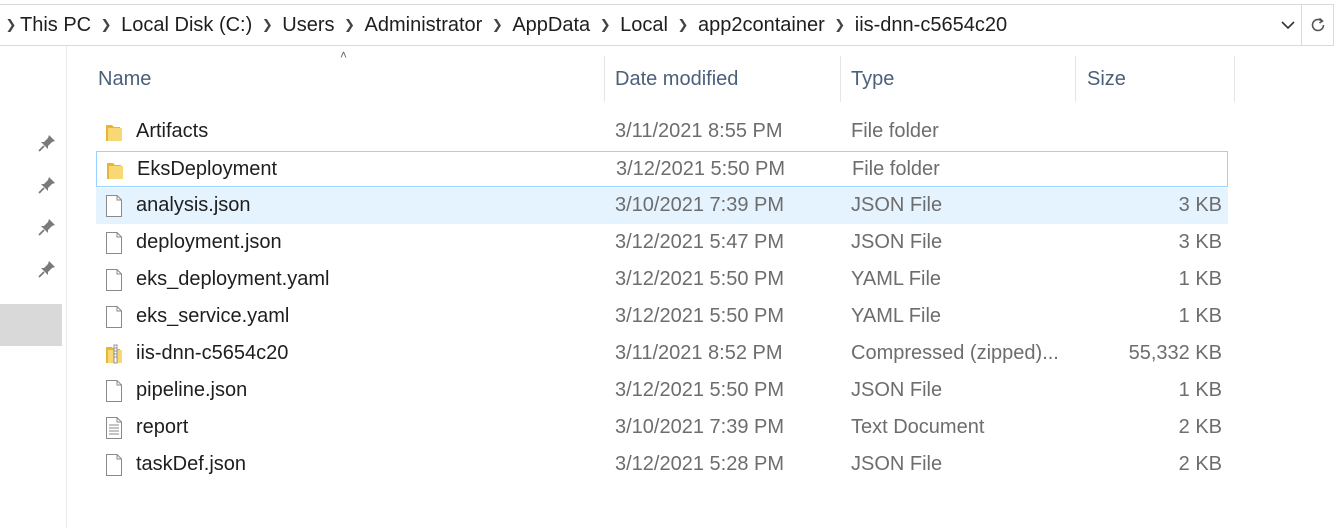 The image size is (1344, 528). Describe the element at coordinates (700, 242) in the screenshot. I see `file-date: 3/12/2021 5:47 PM` at that location.